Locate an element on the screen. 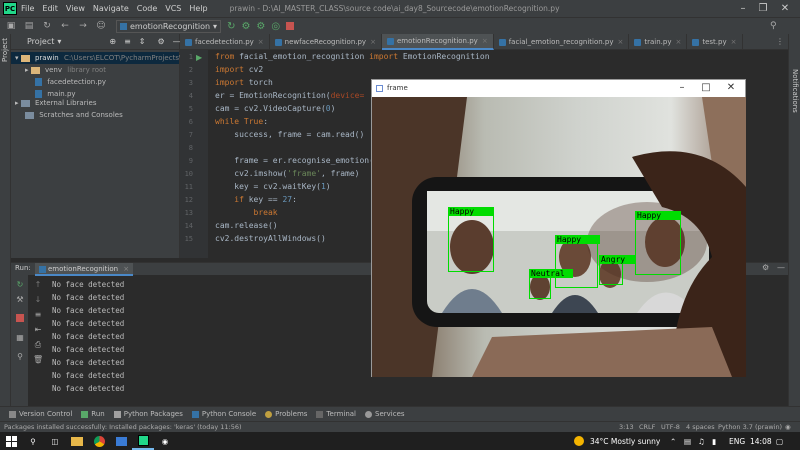 The width and height of the screenshot is (800, 450). speaker-icon: ♫ is located at coordinates (701, 441).